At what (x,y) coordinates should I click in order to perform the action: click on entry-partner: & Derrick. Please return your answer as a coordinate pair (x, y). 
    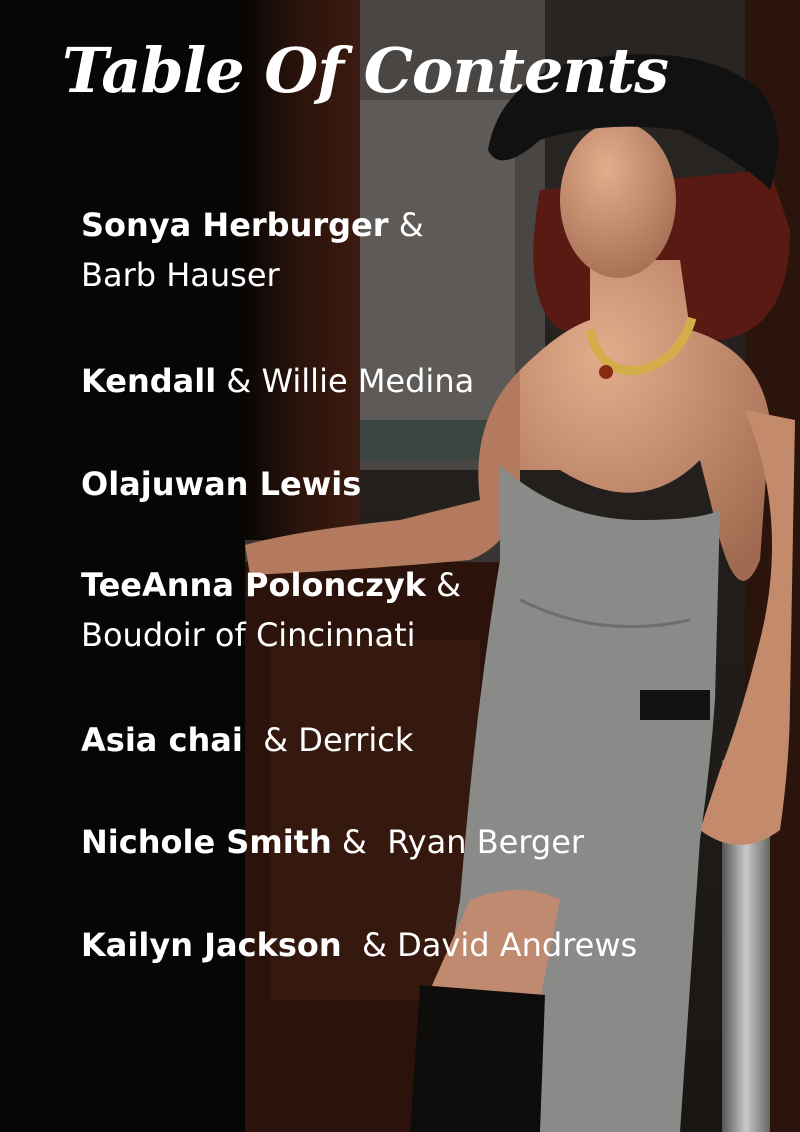
    Looking at the image, I should click on (328, 740).